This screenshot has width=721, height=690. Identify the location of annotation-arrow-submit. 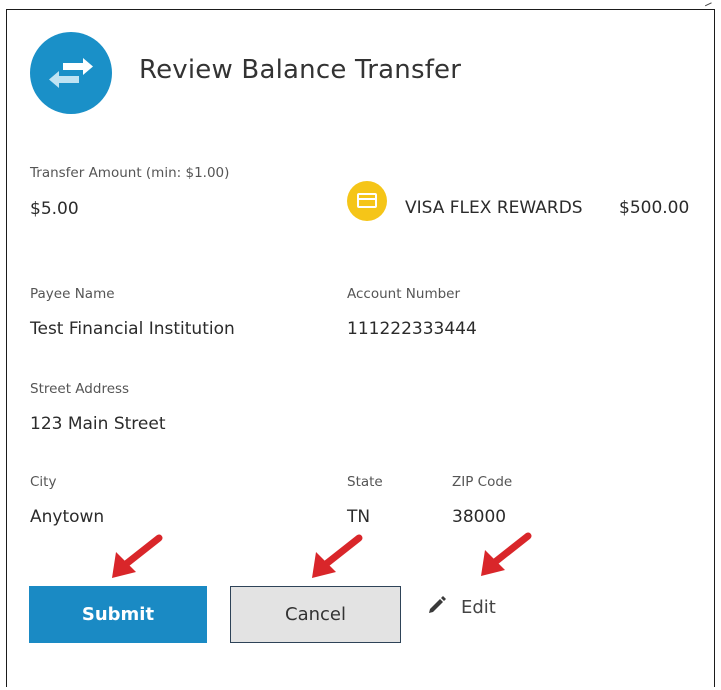
(137, 556).